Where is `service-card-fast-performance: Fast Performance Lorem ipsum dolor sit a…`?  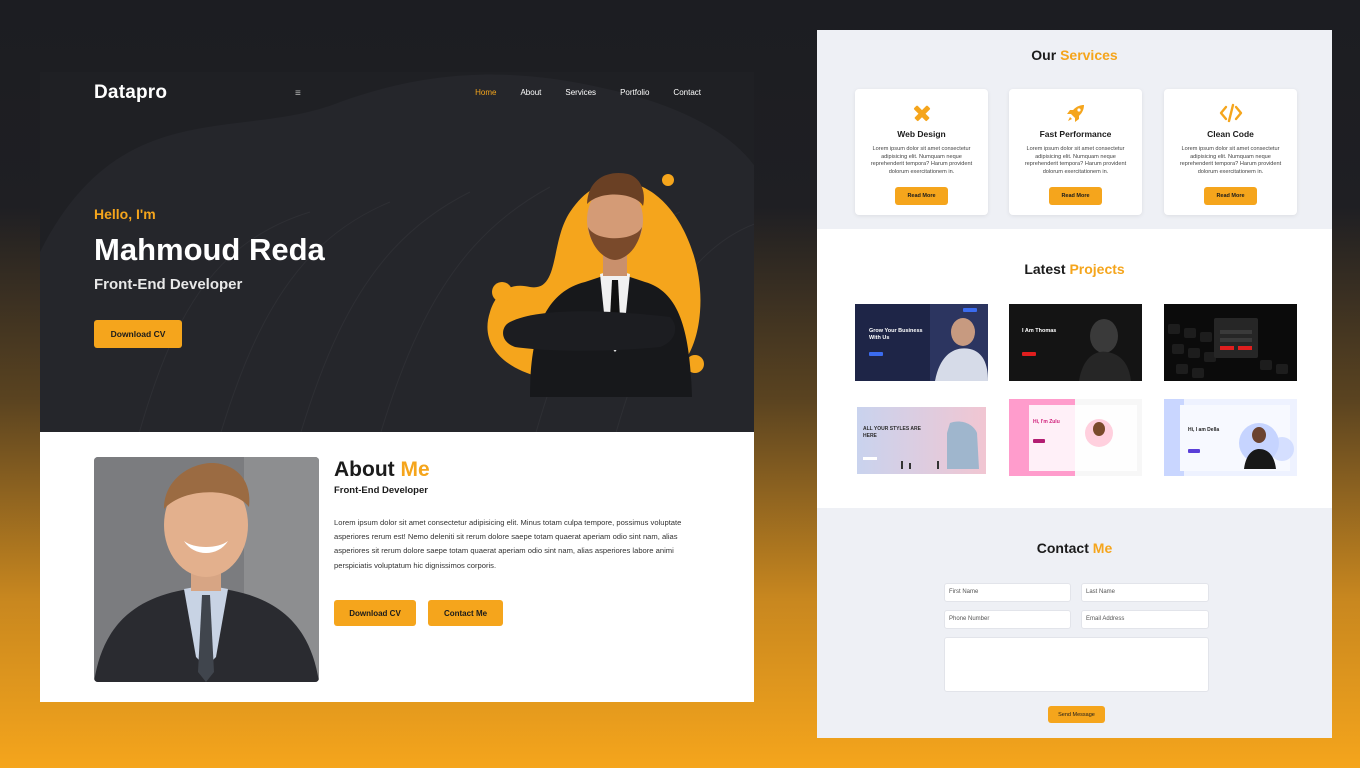
service-card-fast-performance: Fast Performance Lorem ipsum dolor sit a… is located at coordinates (1075, 152).